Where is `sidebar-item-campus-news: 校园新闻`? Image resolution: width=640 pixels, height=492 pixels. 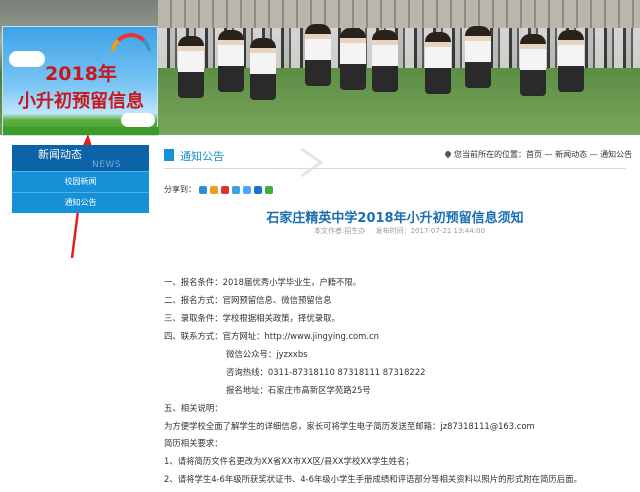
sidebar-item-campus-news: 校园新闻 is located at coordinates (80, 181).